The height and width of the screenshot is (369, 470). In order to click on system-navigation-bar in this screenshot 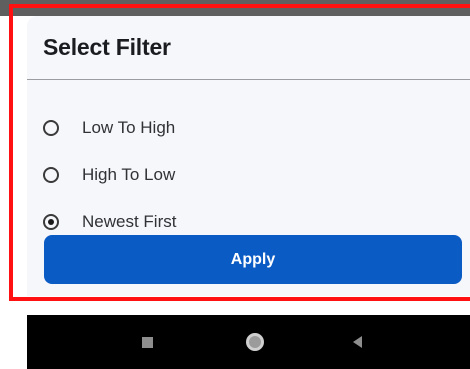, I will do `click(248, 342)`.